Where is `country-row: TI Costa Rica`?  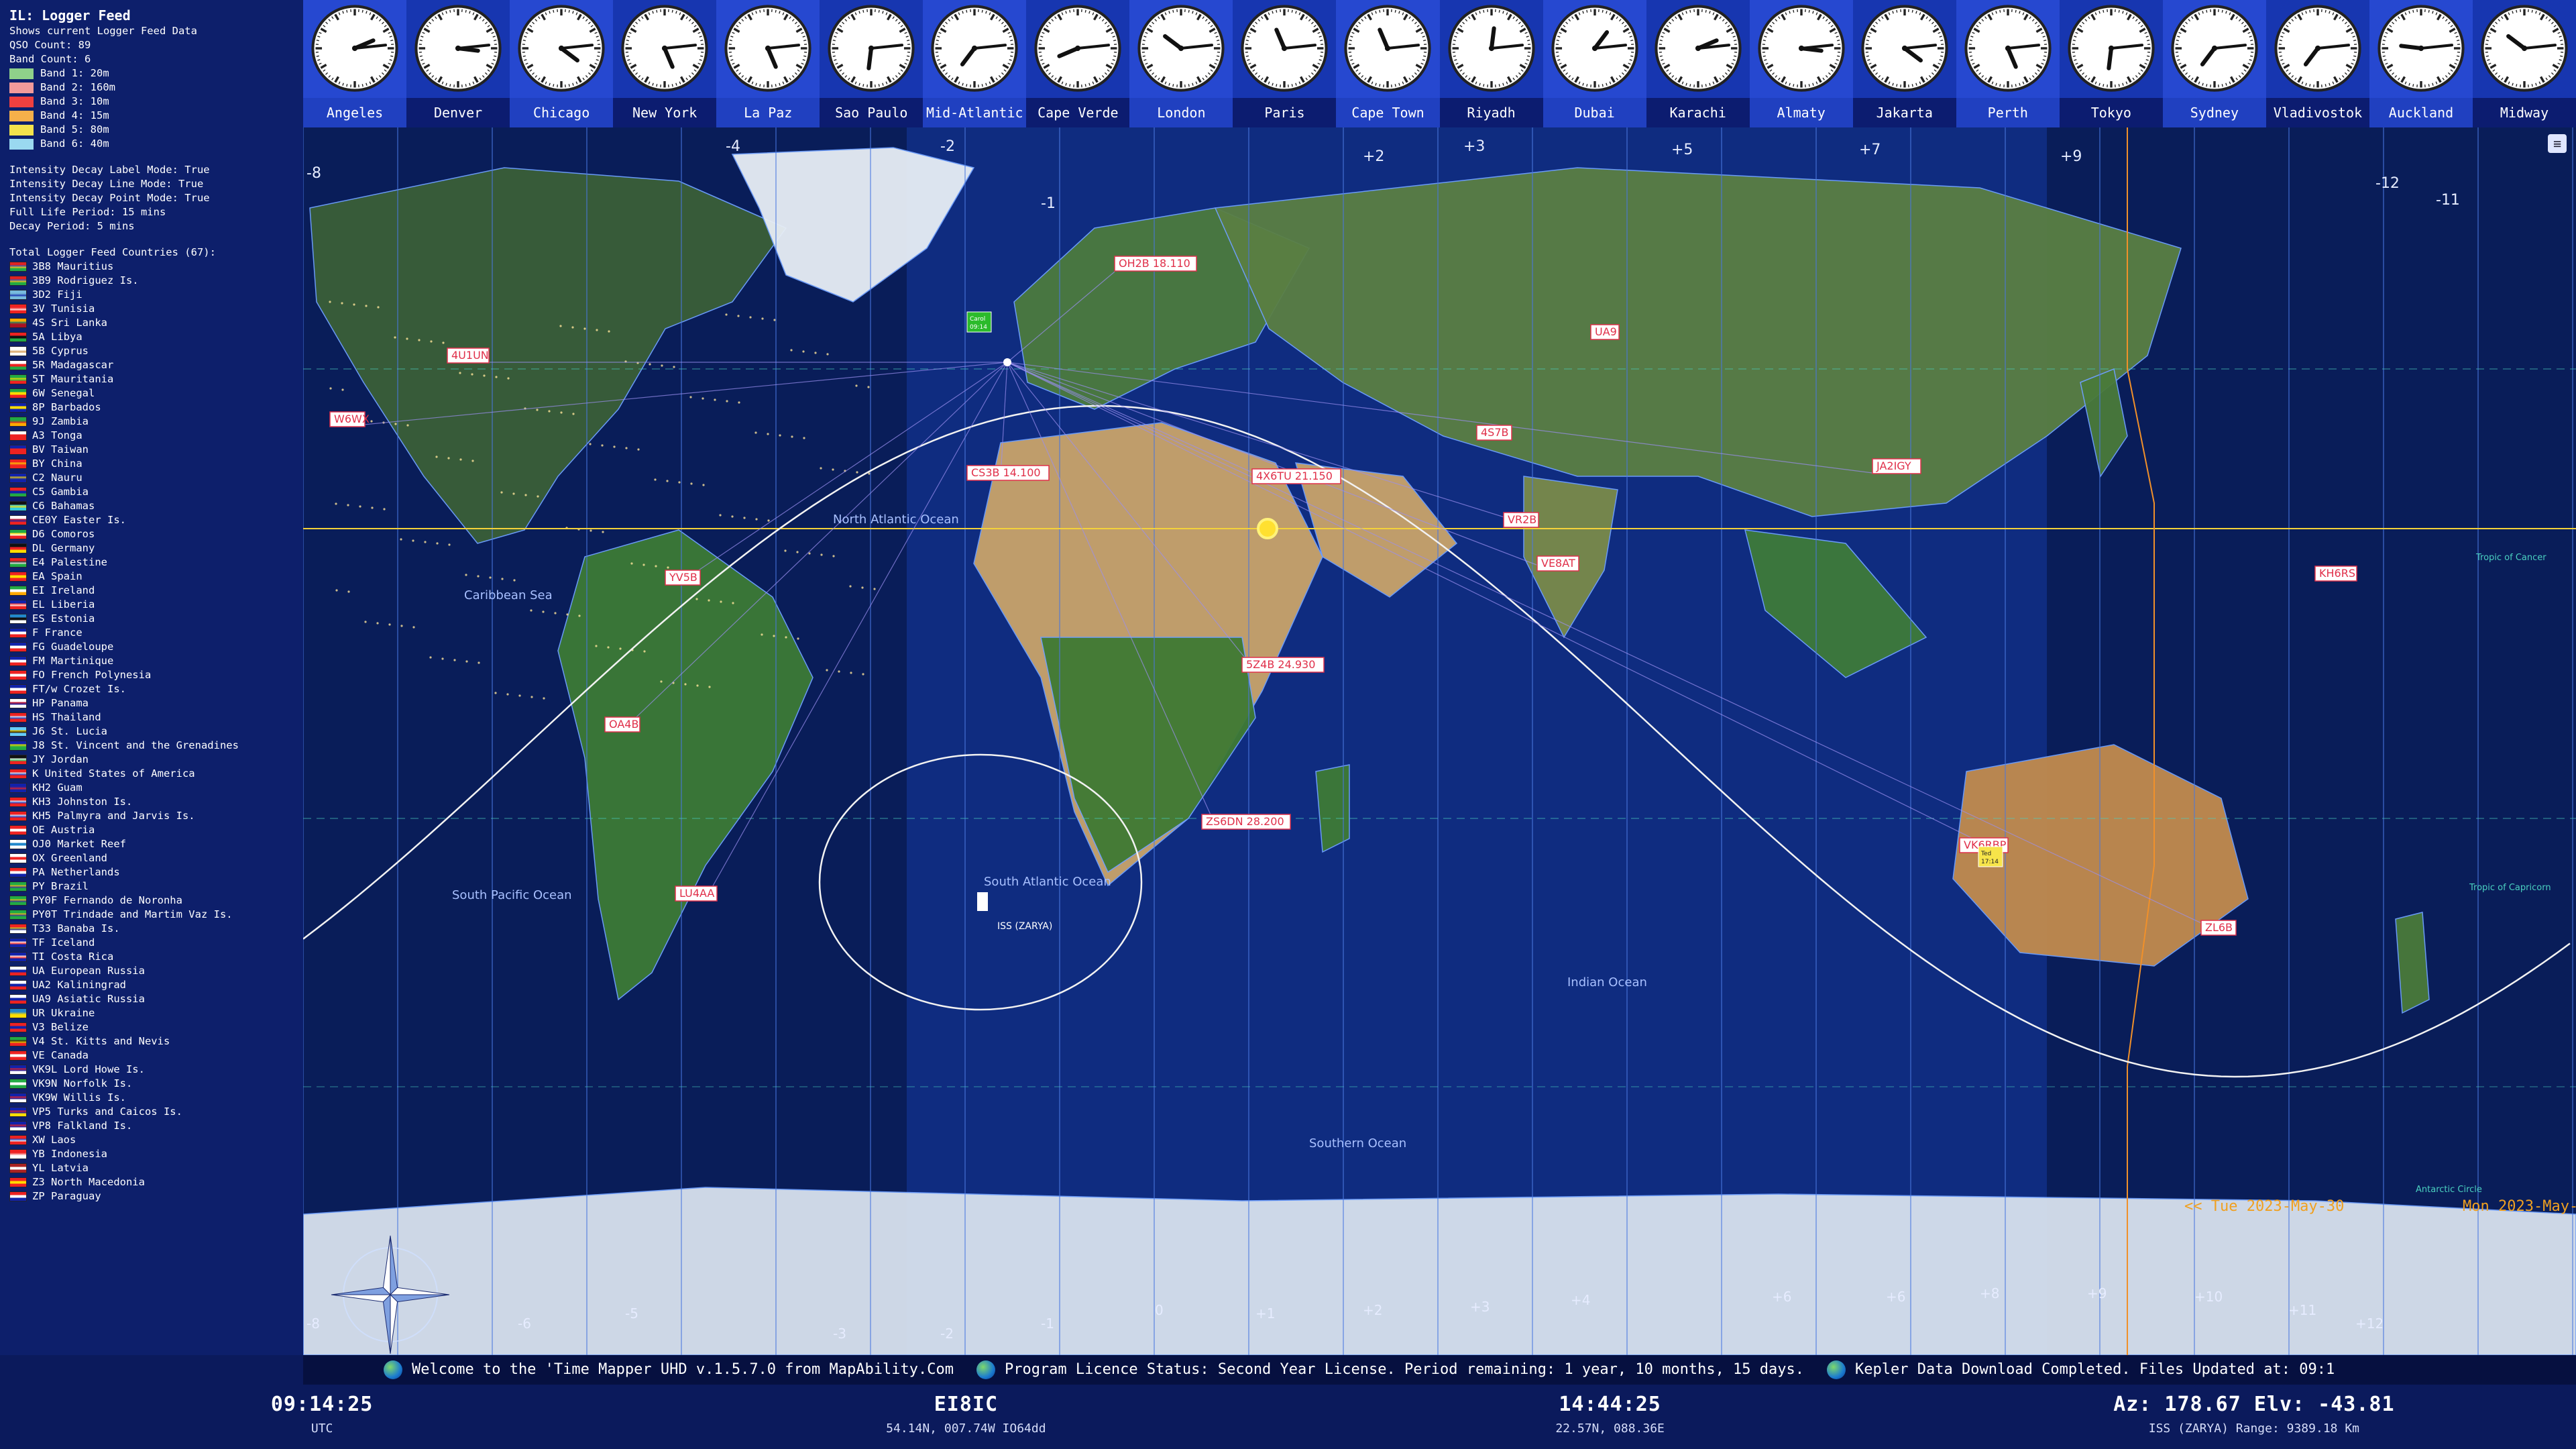
country-row: TI Costa Rica is located at coordinates (151, 957).